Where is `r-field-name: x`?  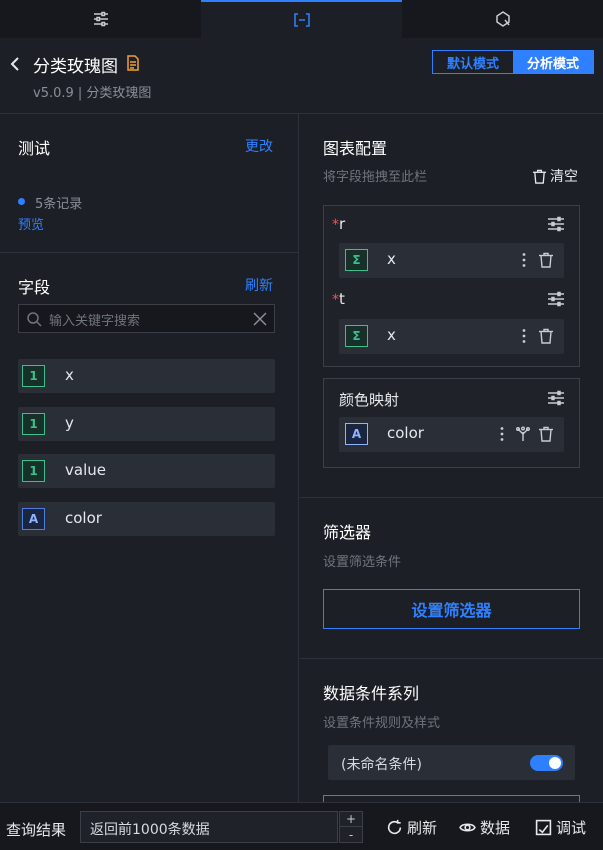
r-field-name: x is located at coordinates (391, 259).